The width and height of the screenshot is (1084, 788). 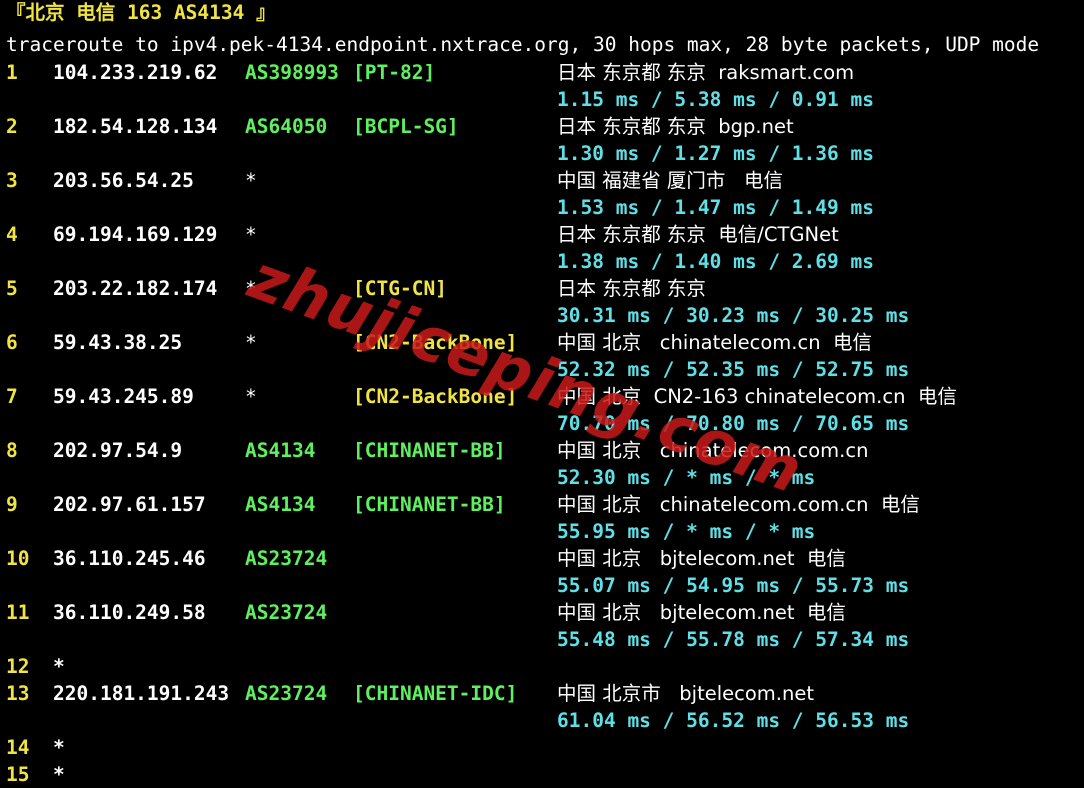 I want to click on hop-asn: AS64050, so click(x=286, y=126).